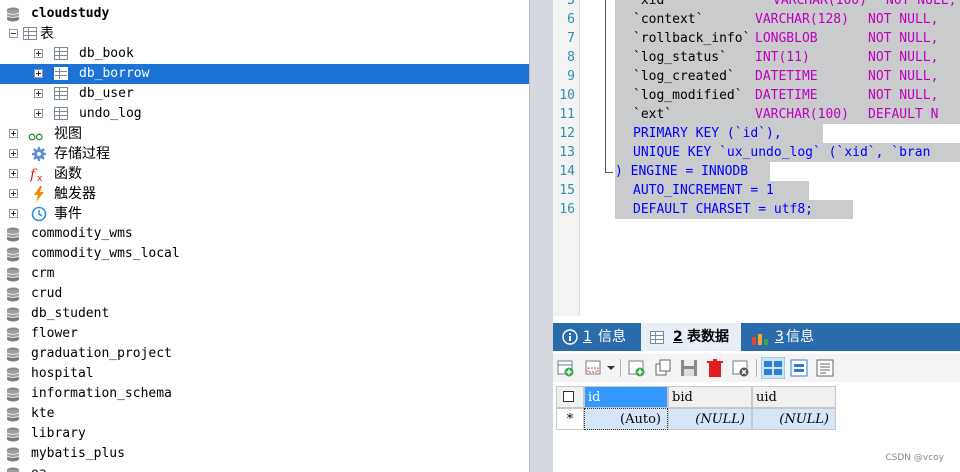 The image size is (960, 472). What do you see at coordinates (689, 368) in the screenshot?
I see `save-icon` at bounding box center [689, 368].